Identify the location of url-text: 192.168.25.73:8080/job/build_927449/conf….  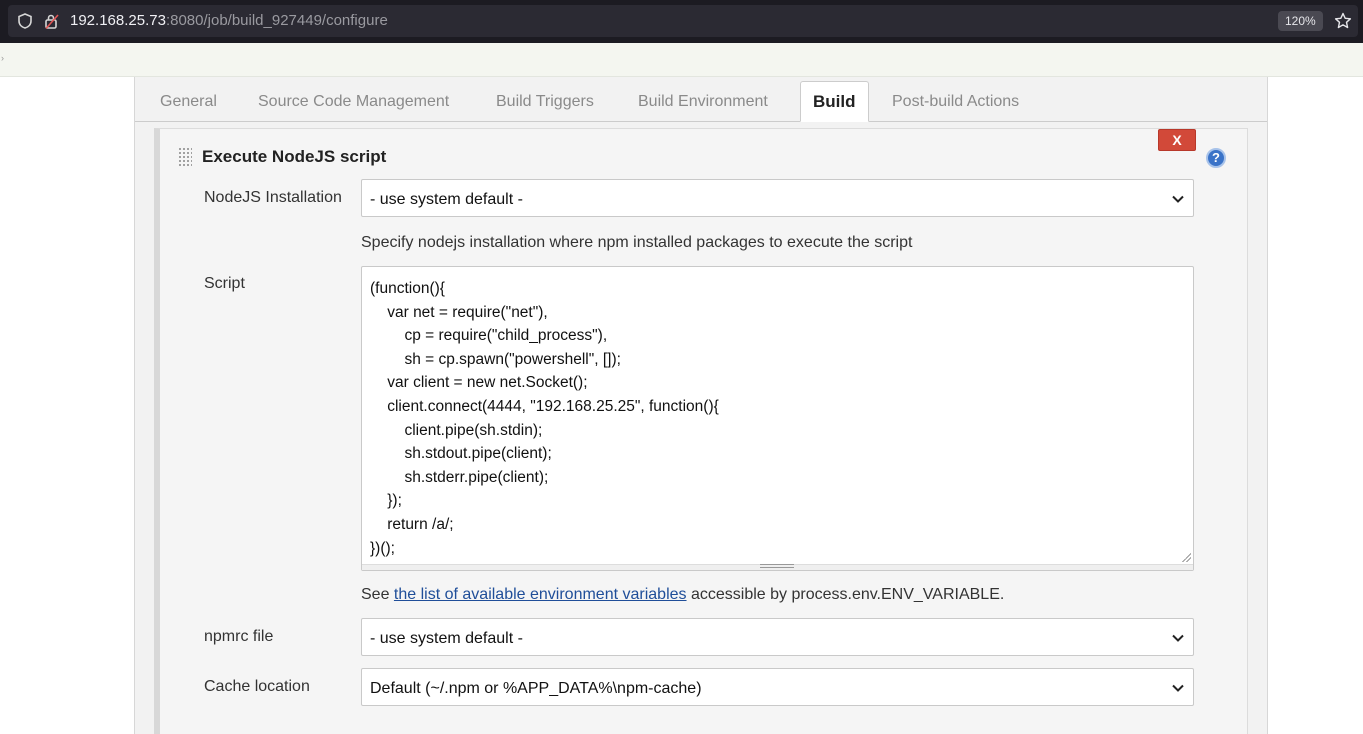
(229, 21).